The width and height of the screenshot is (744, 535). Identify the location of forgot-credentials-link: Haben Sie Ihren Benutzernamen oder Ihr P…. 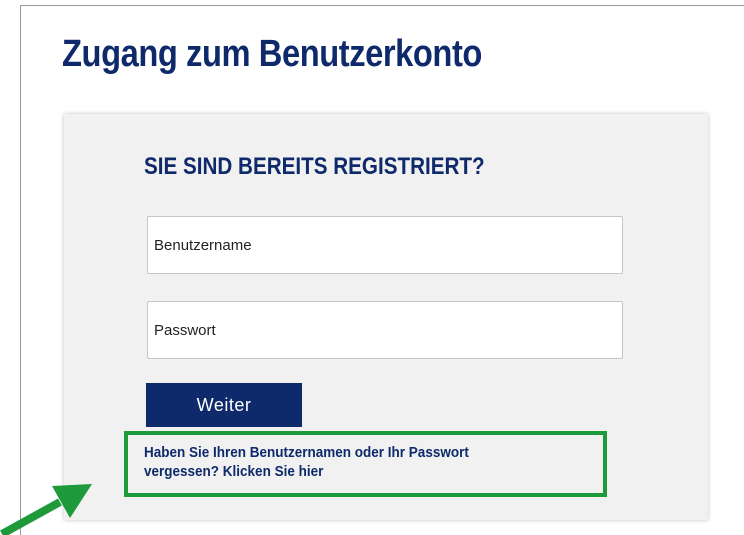
(342, 462).